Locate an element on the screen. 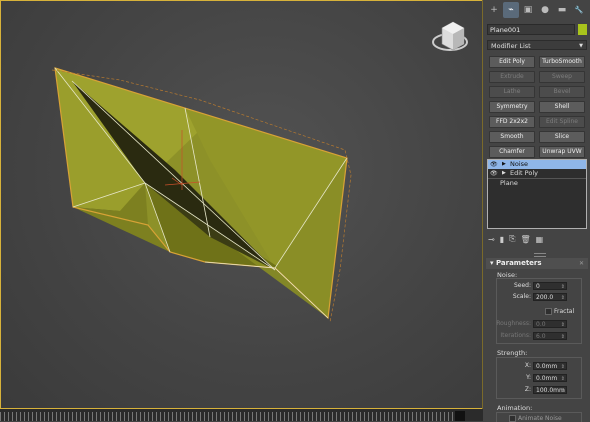  stack-toolbar: ⊸ ▮ ⎘ 🗑 ▦ is located at coordinates (538, 239).